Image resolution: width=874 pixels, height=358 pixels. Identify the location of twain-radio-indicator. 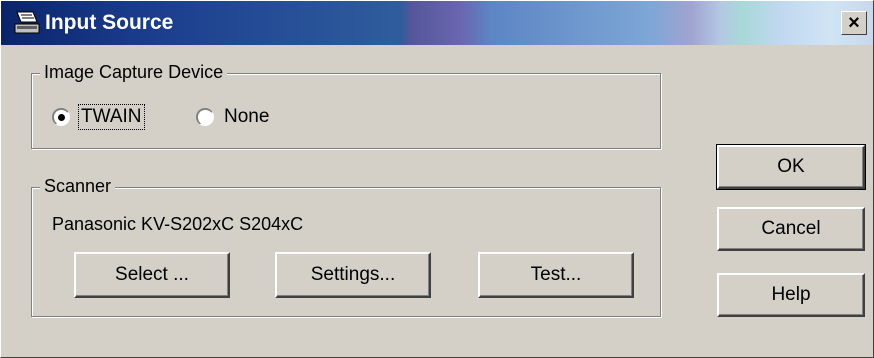
(61, 117).